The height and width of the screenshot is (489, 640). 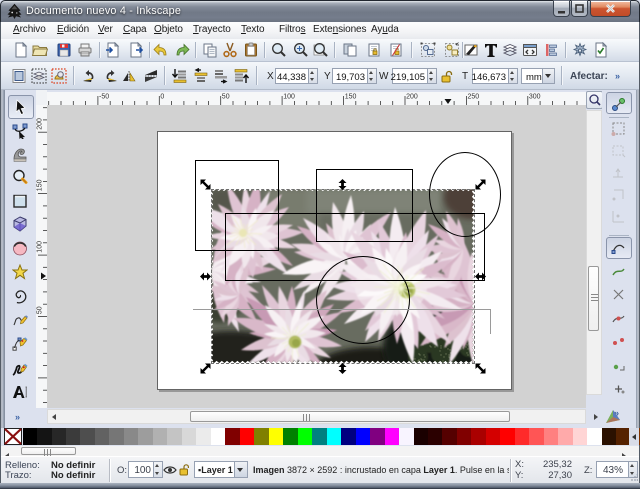 What do you see at coordinates (474, 97) in the screenshot?
I see `svg-text: 250` at bounding box center [474, 97].